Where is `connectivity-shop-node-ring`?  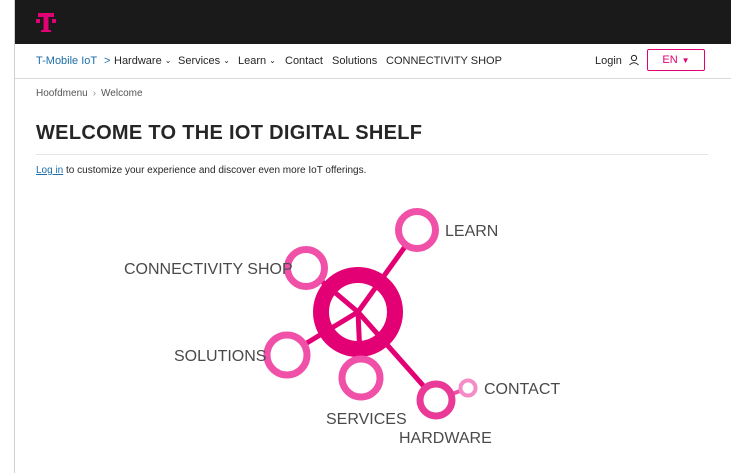
connectivity-shop-node-ring is located at coordinates (306, 268).